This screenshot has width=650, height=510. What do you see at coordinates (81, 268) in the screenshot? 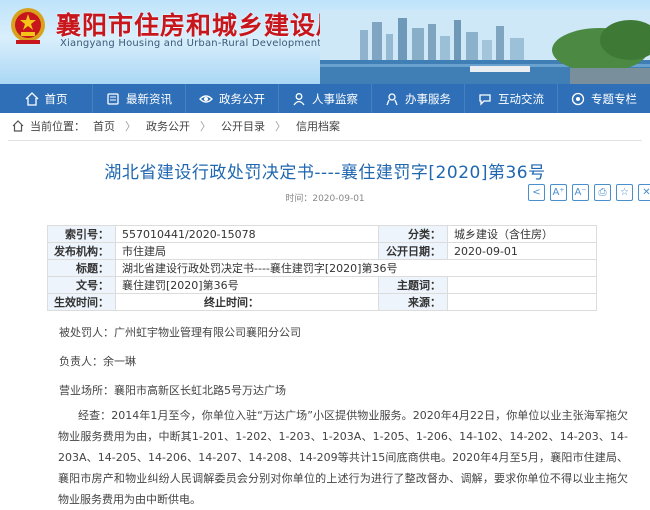
I see `title-label: 标题：` at bounding box center [81, 268].